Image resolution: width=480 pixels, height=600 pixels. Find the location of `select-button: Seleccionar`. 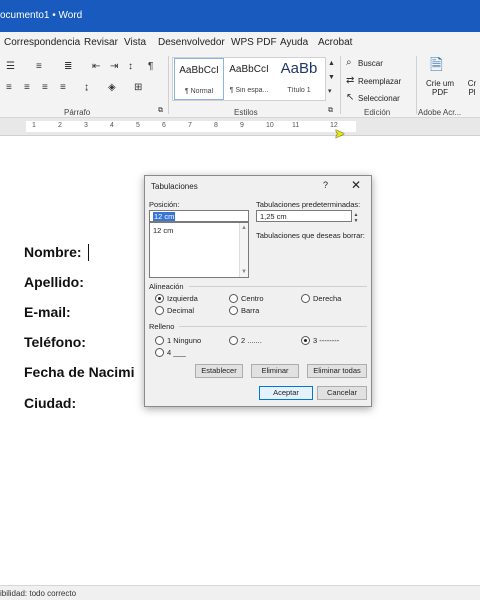

select-button: Seleccionar is located at coordinates (379, 98).